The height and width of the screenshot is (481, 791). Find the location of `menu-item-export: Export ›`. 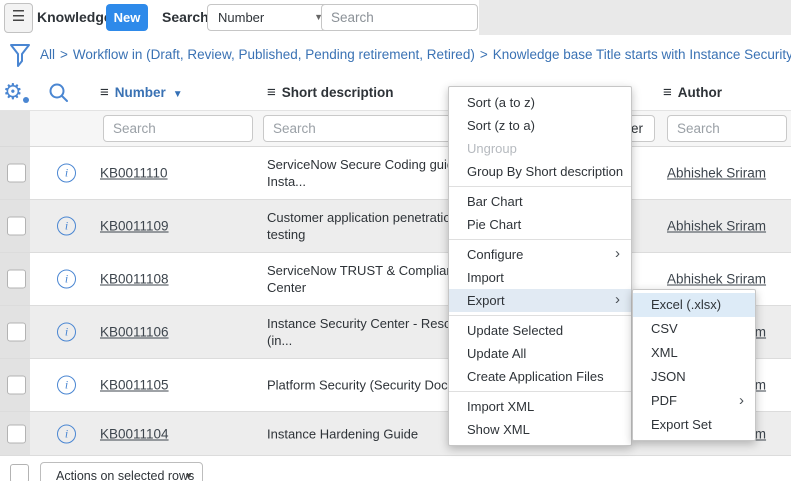

menu-item-export: Export › is located at coordinates (540, 300).